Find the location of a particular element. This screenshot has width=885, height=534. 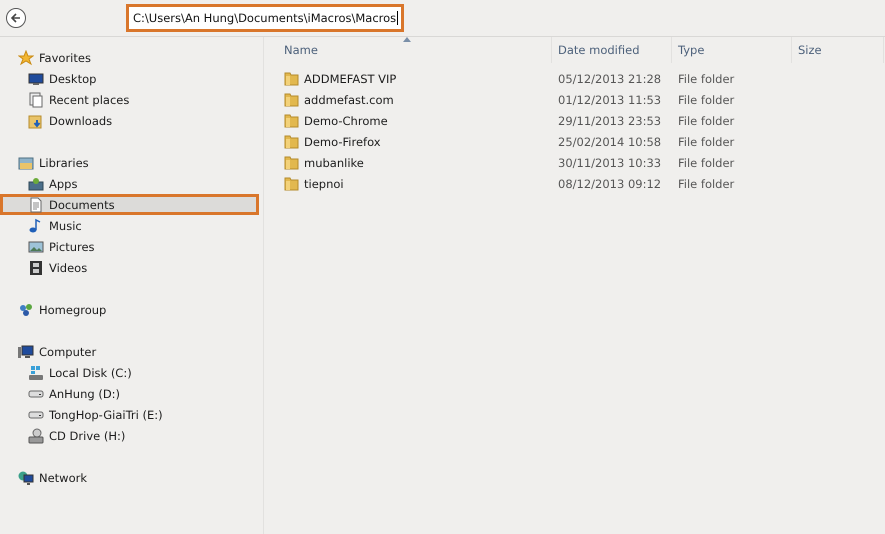

network-icon is located at coordinates (26, 478).